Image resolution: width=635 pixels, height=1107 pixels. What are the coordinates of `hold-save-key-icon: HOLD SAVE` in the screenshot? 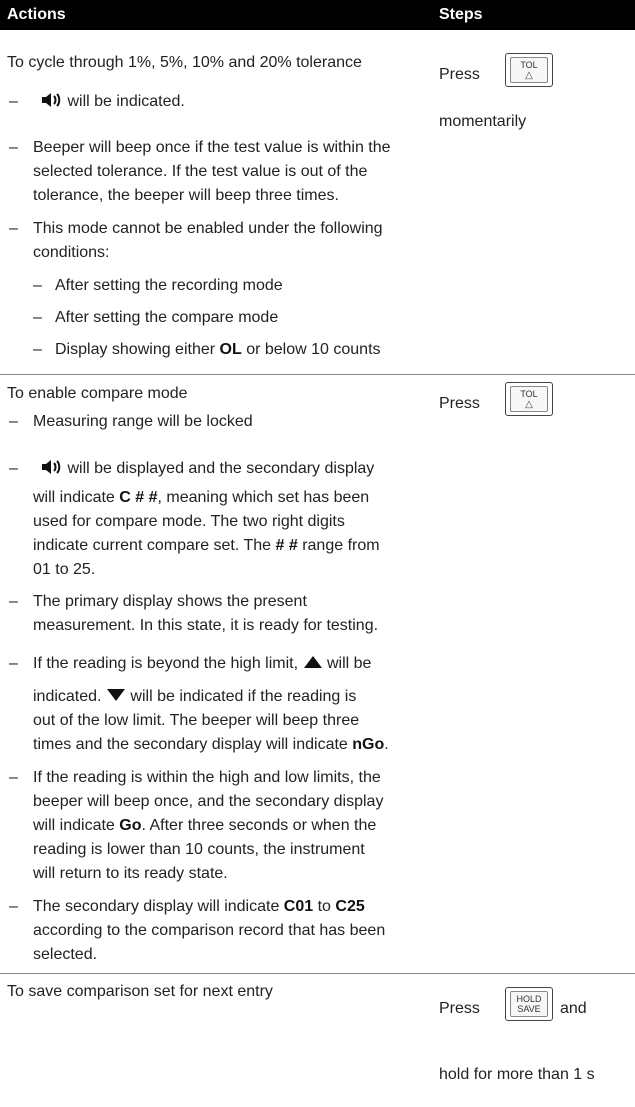 It's located at (529, 1004).